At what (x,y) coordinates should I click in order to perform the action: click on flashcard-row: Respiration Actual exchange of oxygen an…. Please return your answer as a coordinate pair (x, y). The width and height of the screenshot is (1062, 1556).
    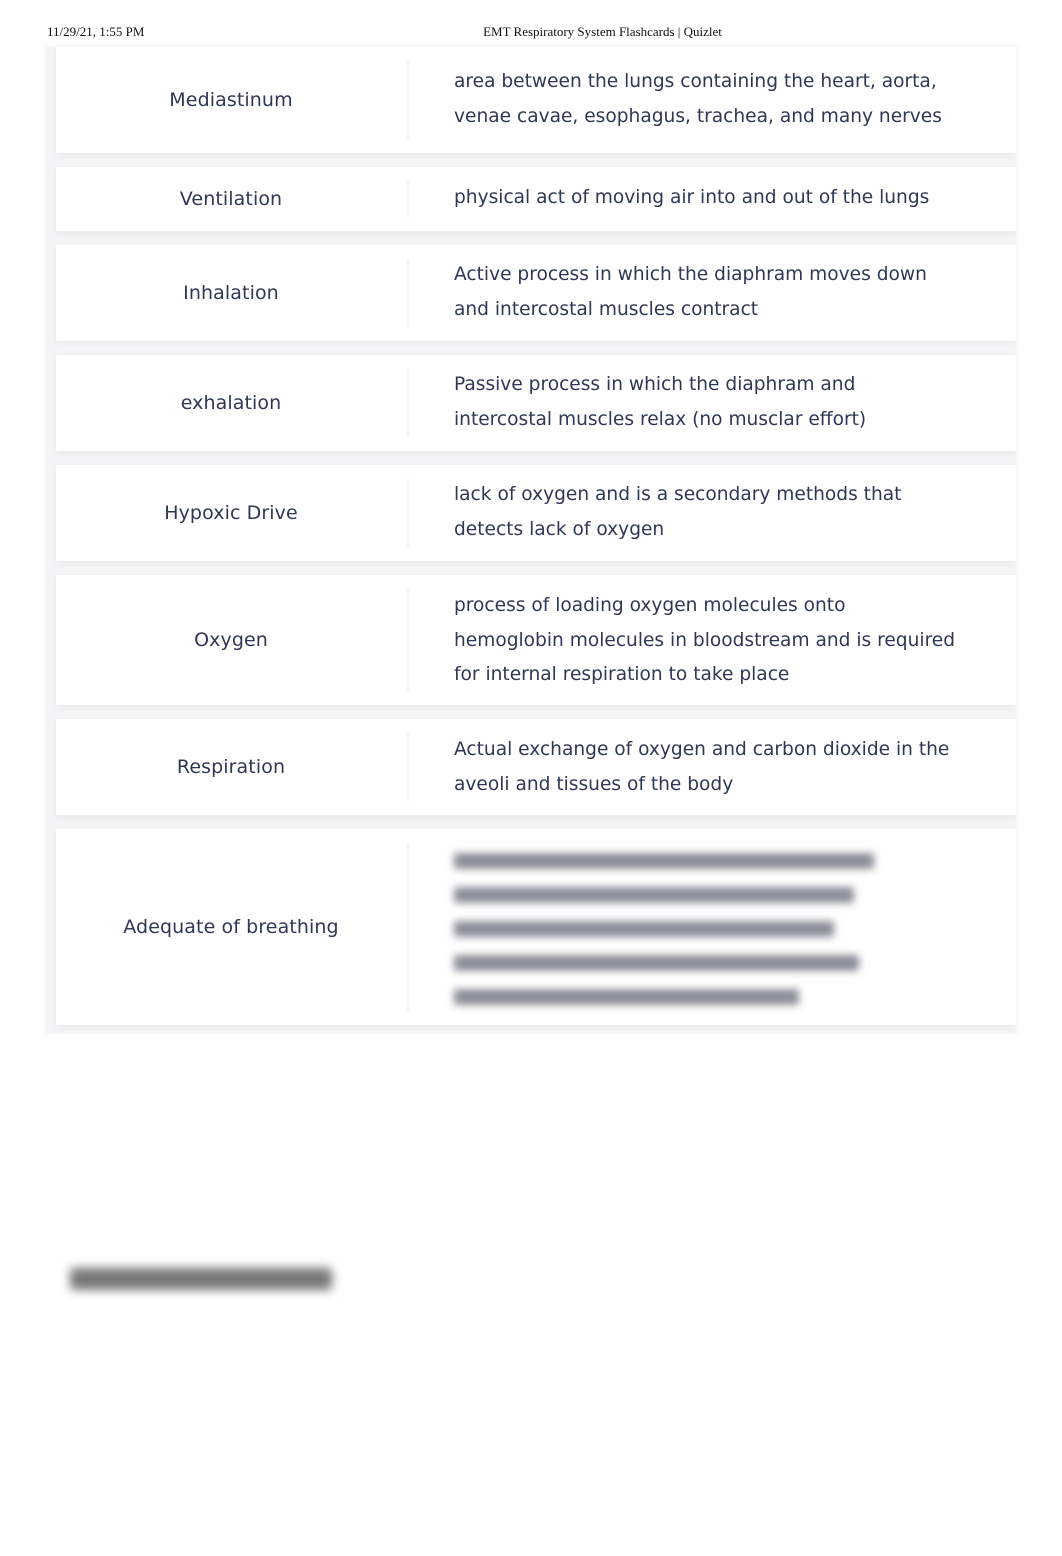
    Looking at the image, I should click on (536, 767).